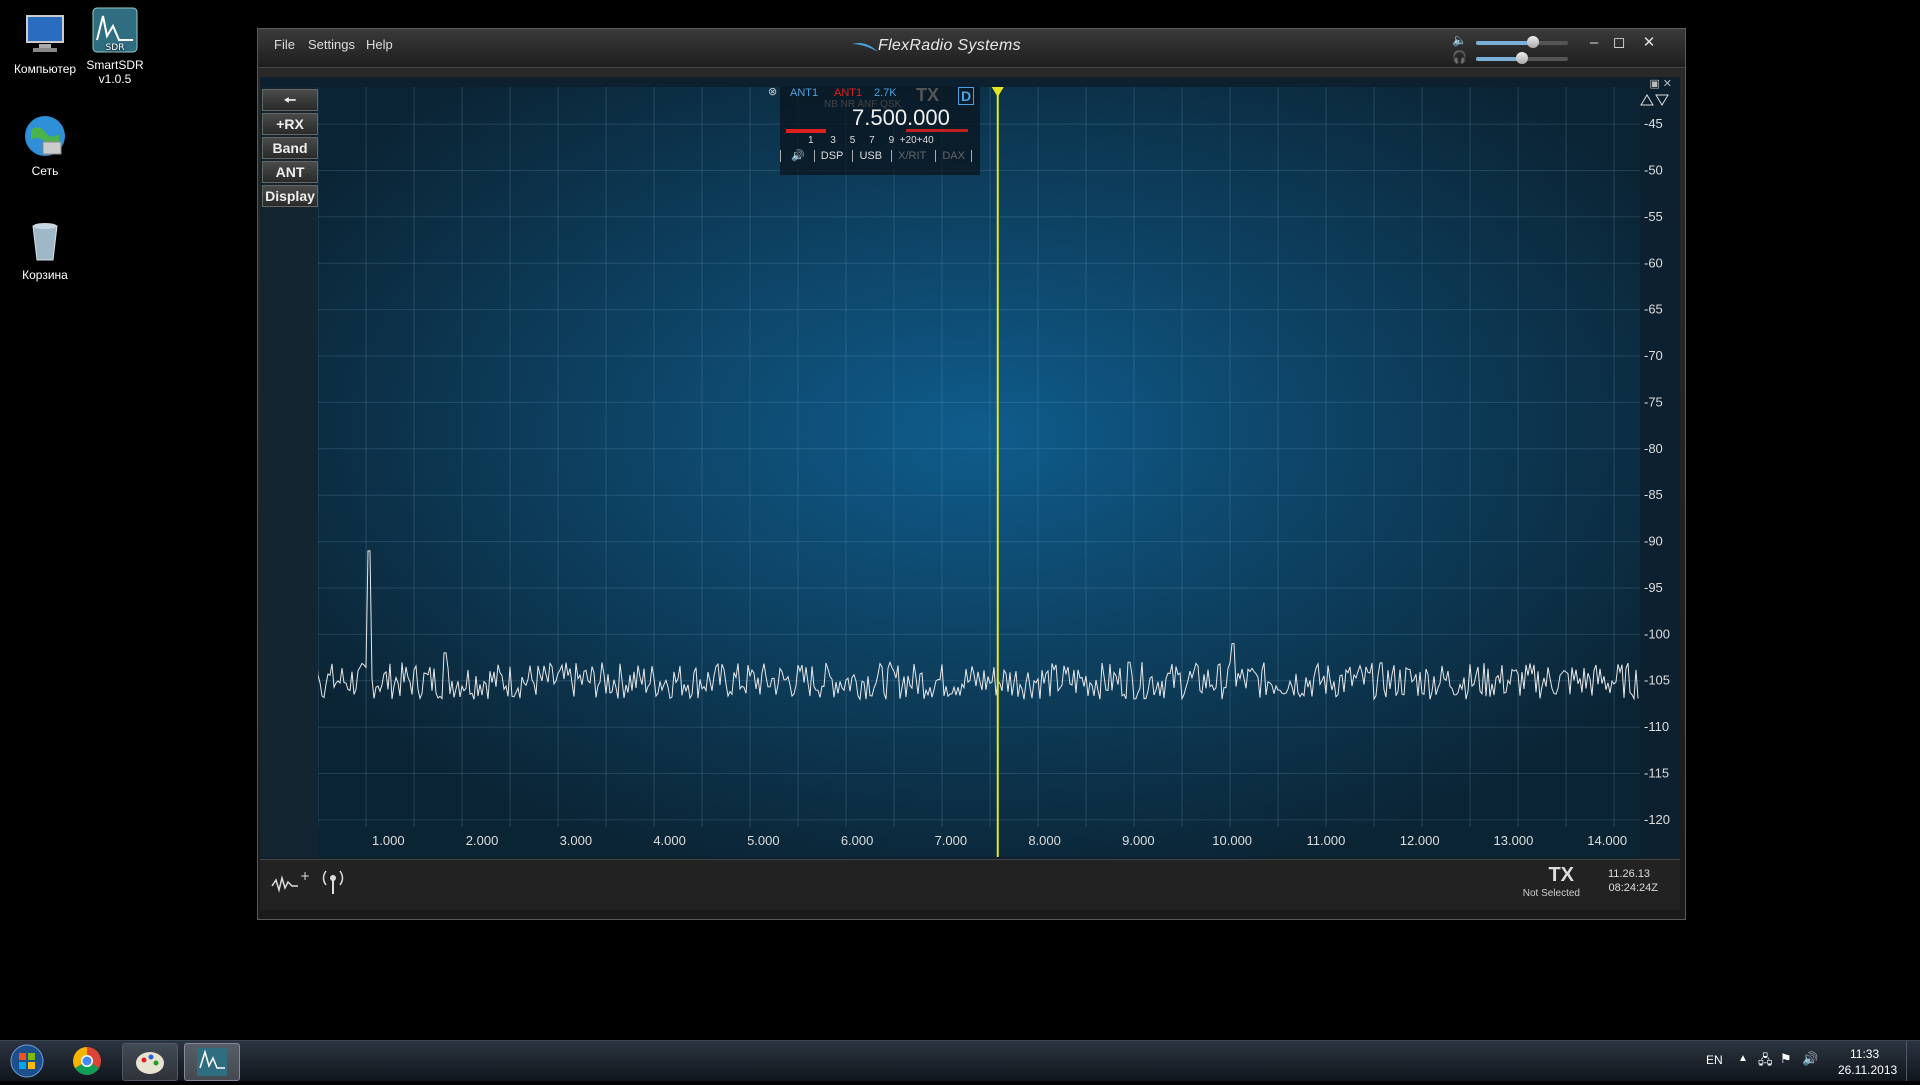  I want to click on db-scale-label: -65, so click(1653, 309).